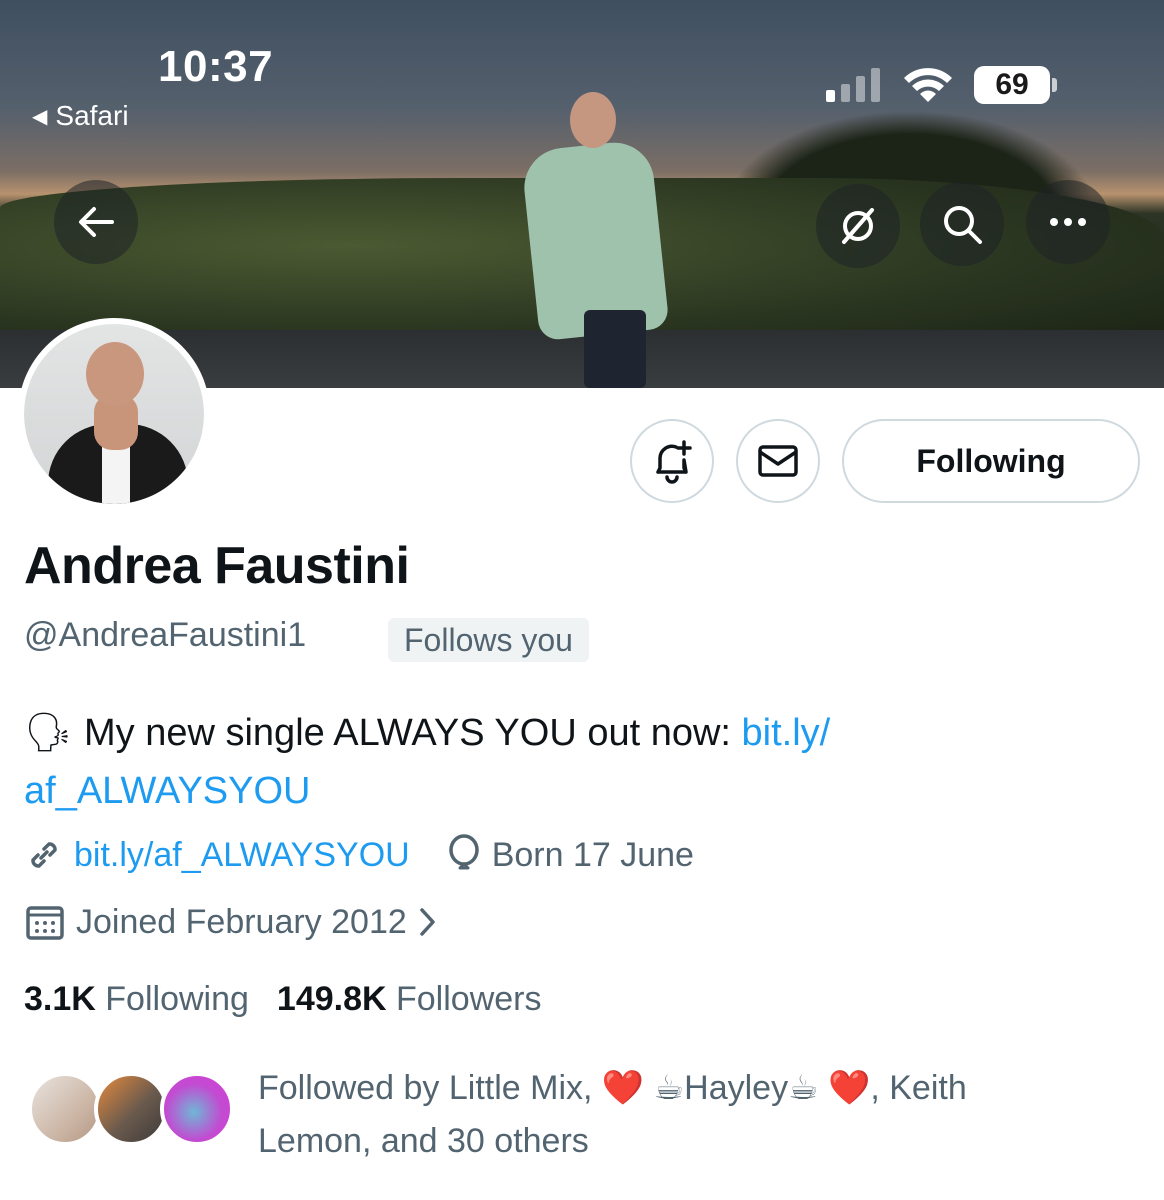 This screenshot has height=1200, width=1164. Describe the element at coordinates (48, 733) in the screenshot. I see `speaking-head-emoji: 🗣` at that location.